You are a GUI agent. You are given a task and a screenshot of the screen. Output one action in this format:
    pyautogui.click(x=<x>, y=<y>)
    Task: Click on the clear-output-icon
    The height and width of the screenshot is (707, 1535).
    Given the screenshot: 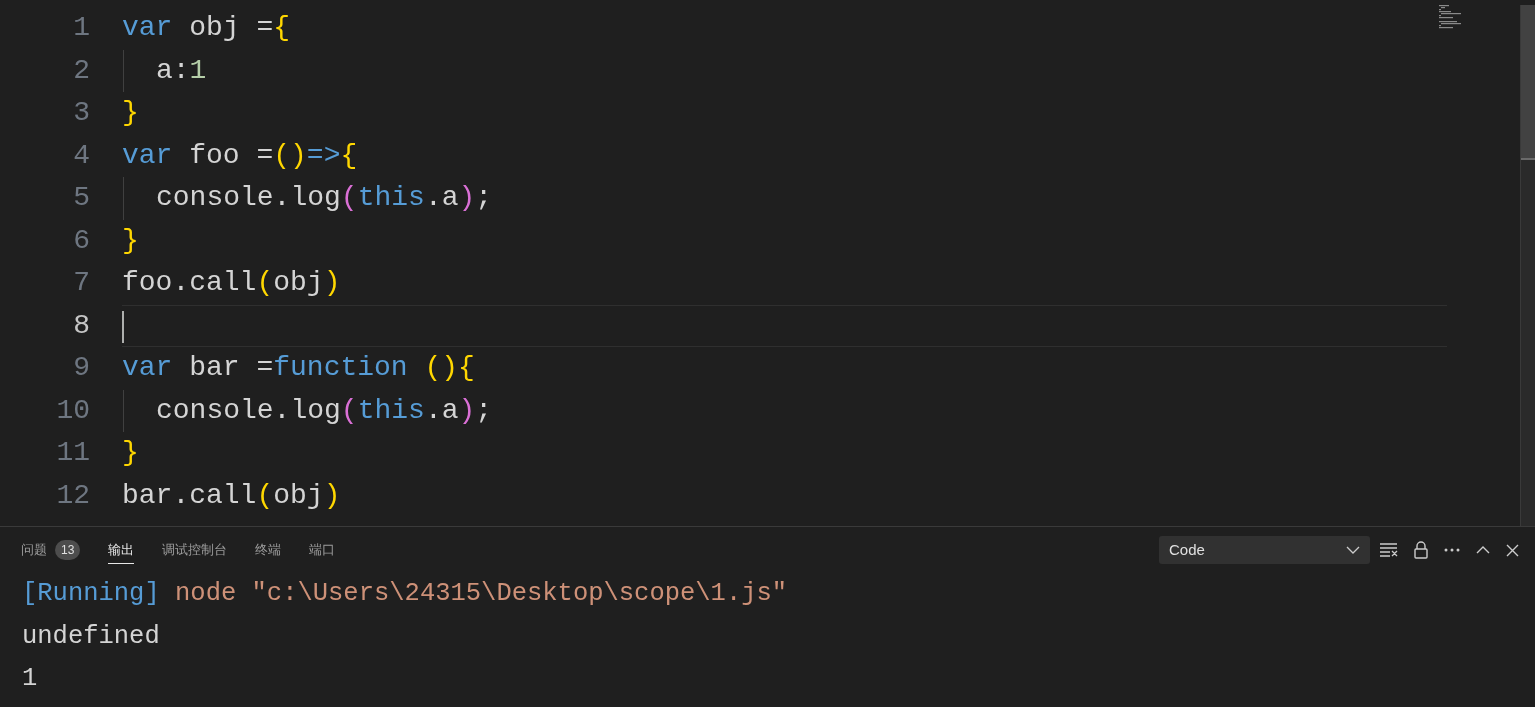 What is the action you would take?
    pyautogui.click(x=1389, y=550)
    